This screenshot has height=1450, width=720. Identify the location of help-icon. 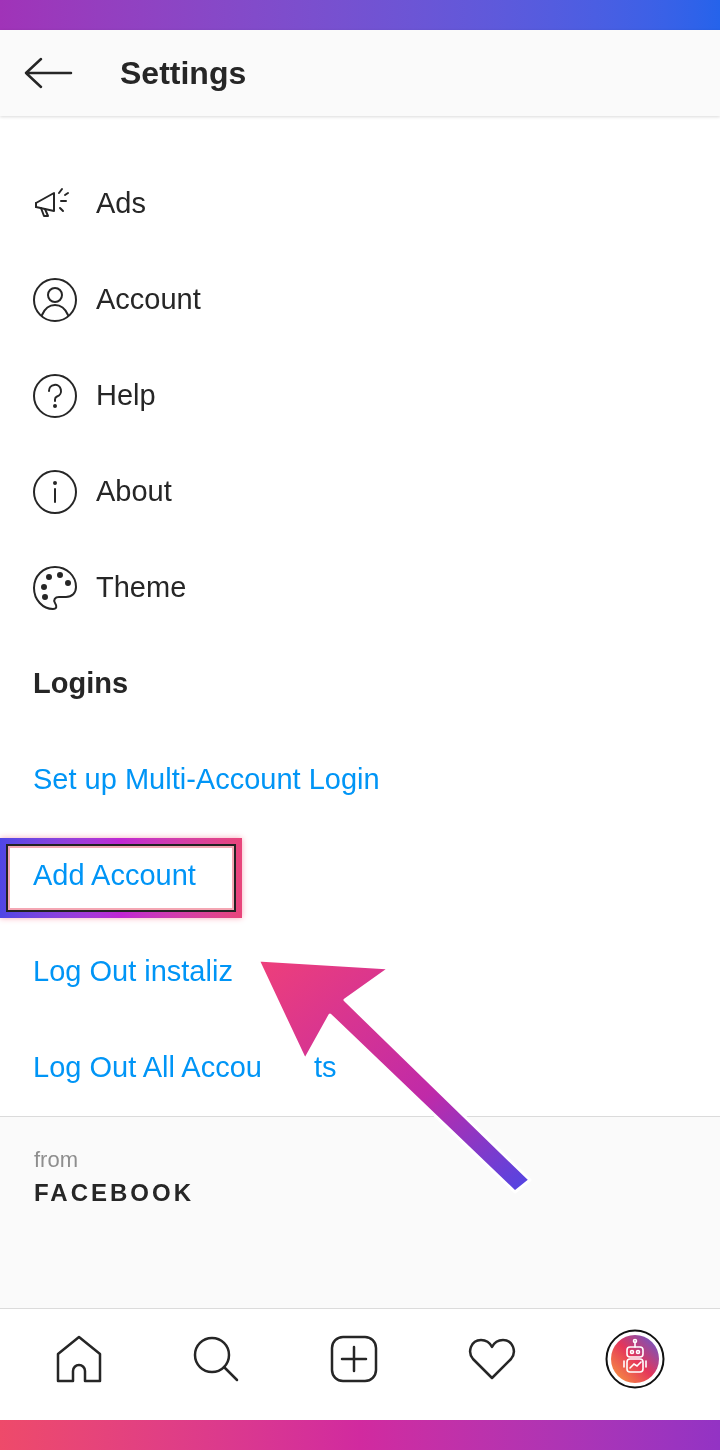
(55, 396).